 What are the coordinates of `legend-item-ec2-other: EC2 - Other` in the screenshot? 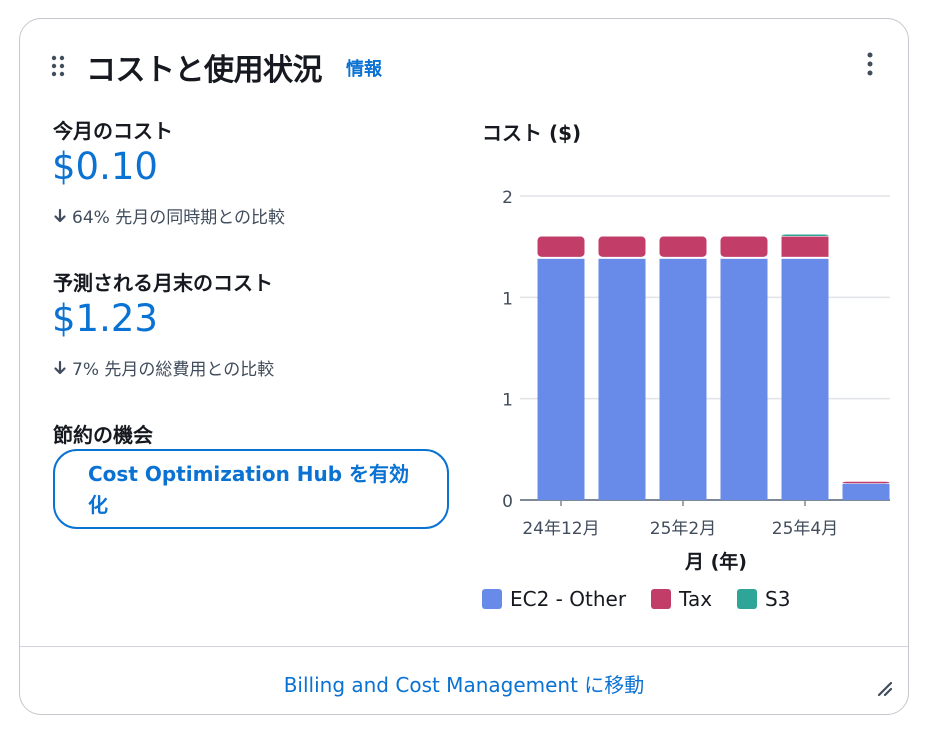 It's located at (554, 599).